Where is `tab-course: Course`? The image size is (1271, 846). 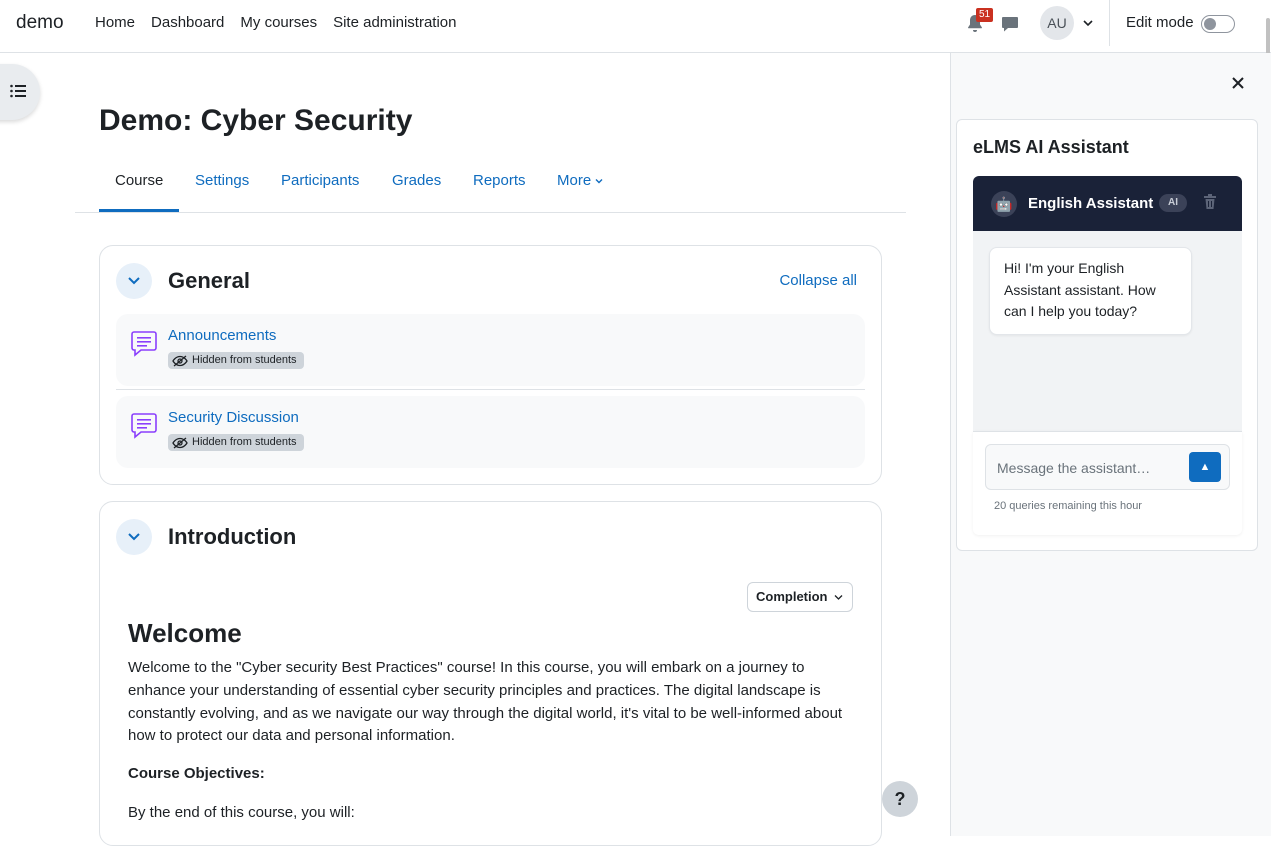 tab-course: Course is located at coordinates (139, 180).